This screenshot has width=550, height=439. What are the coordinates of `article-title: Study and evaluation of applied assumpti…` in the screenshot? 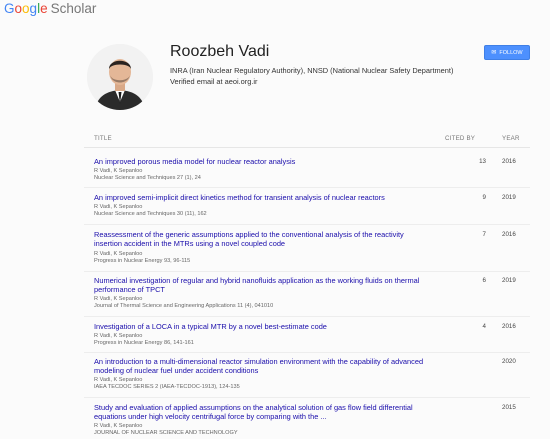 It's located at (259, 412).